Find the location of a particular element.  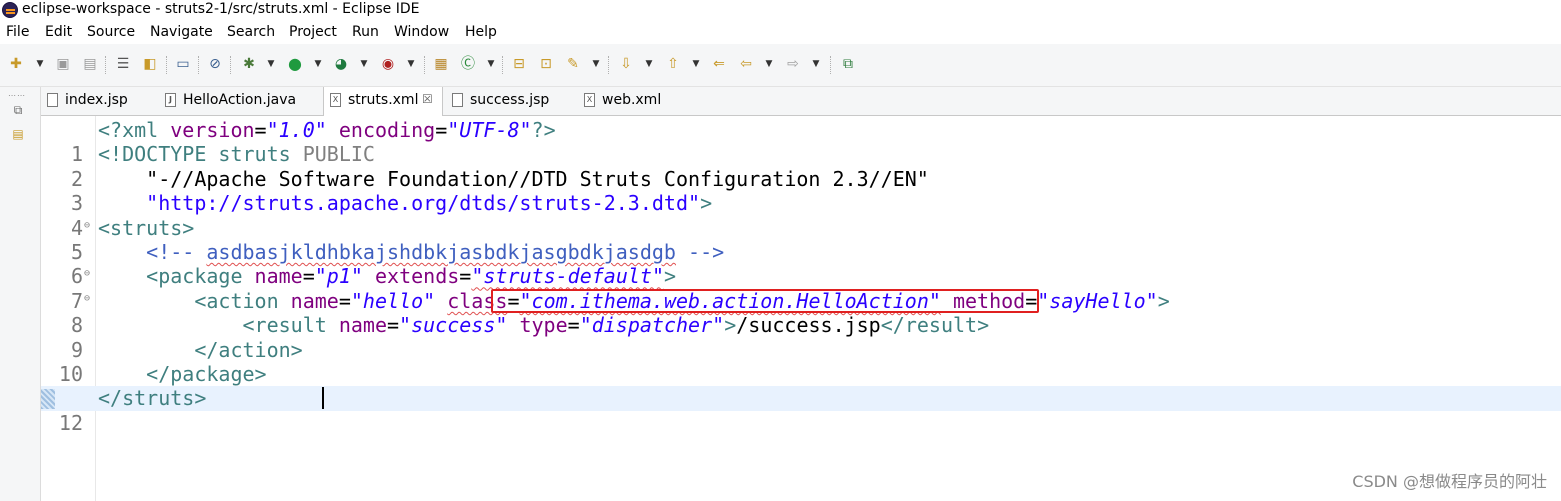

code-line: 5 ⊖ <struts> is located at coordinates (801, 239).